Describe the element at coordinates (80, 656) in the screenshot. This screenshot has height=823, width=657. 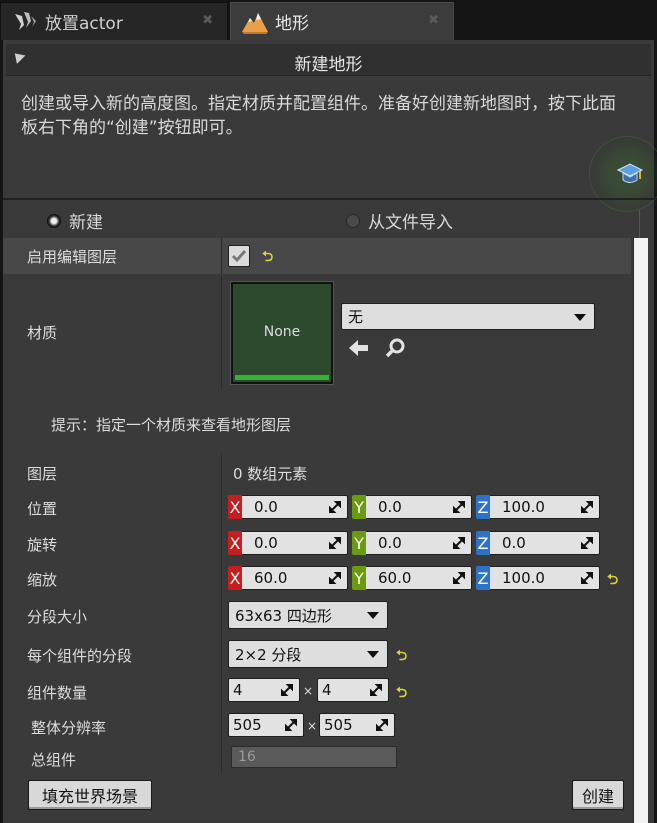
I see `sections-per-component-label: 每个组件的分段` at that location.